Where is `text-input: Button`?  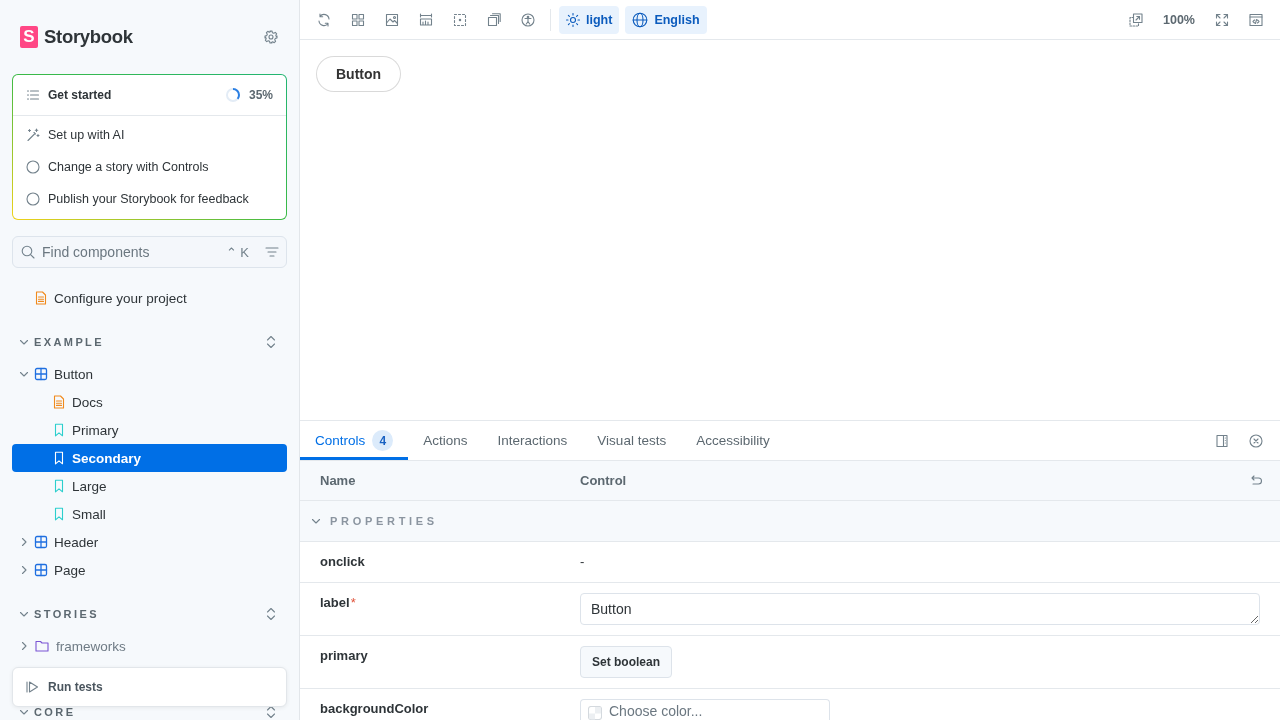 text-input: Button is located at coordinates (920, 609).